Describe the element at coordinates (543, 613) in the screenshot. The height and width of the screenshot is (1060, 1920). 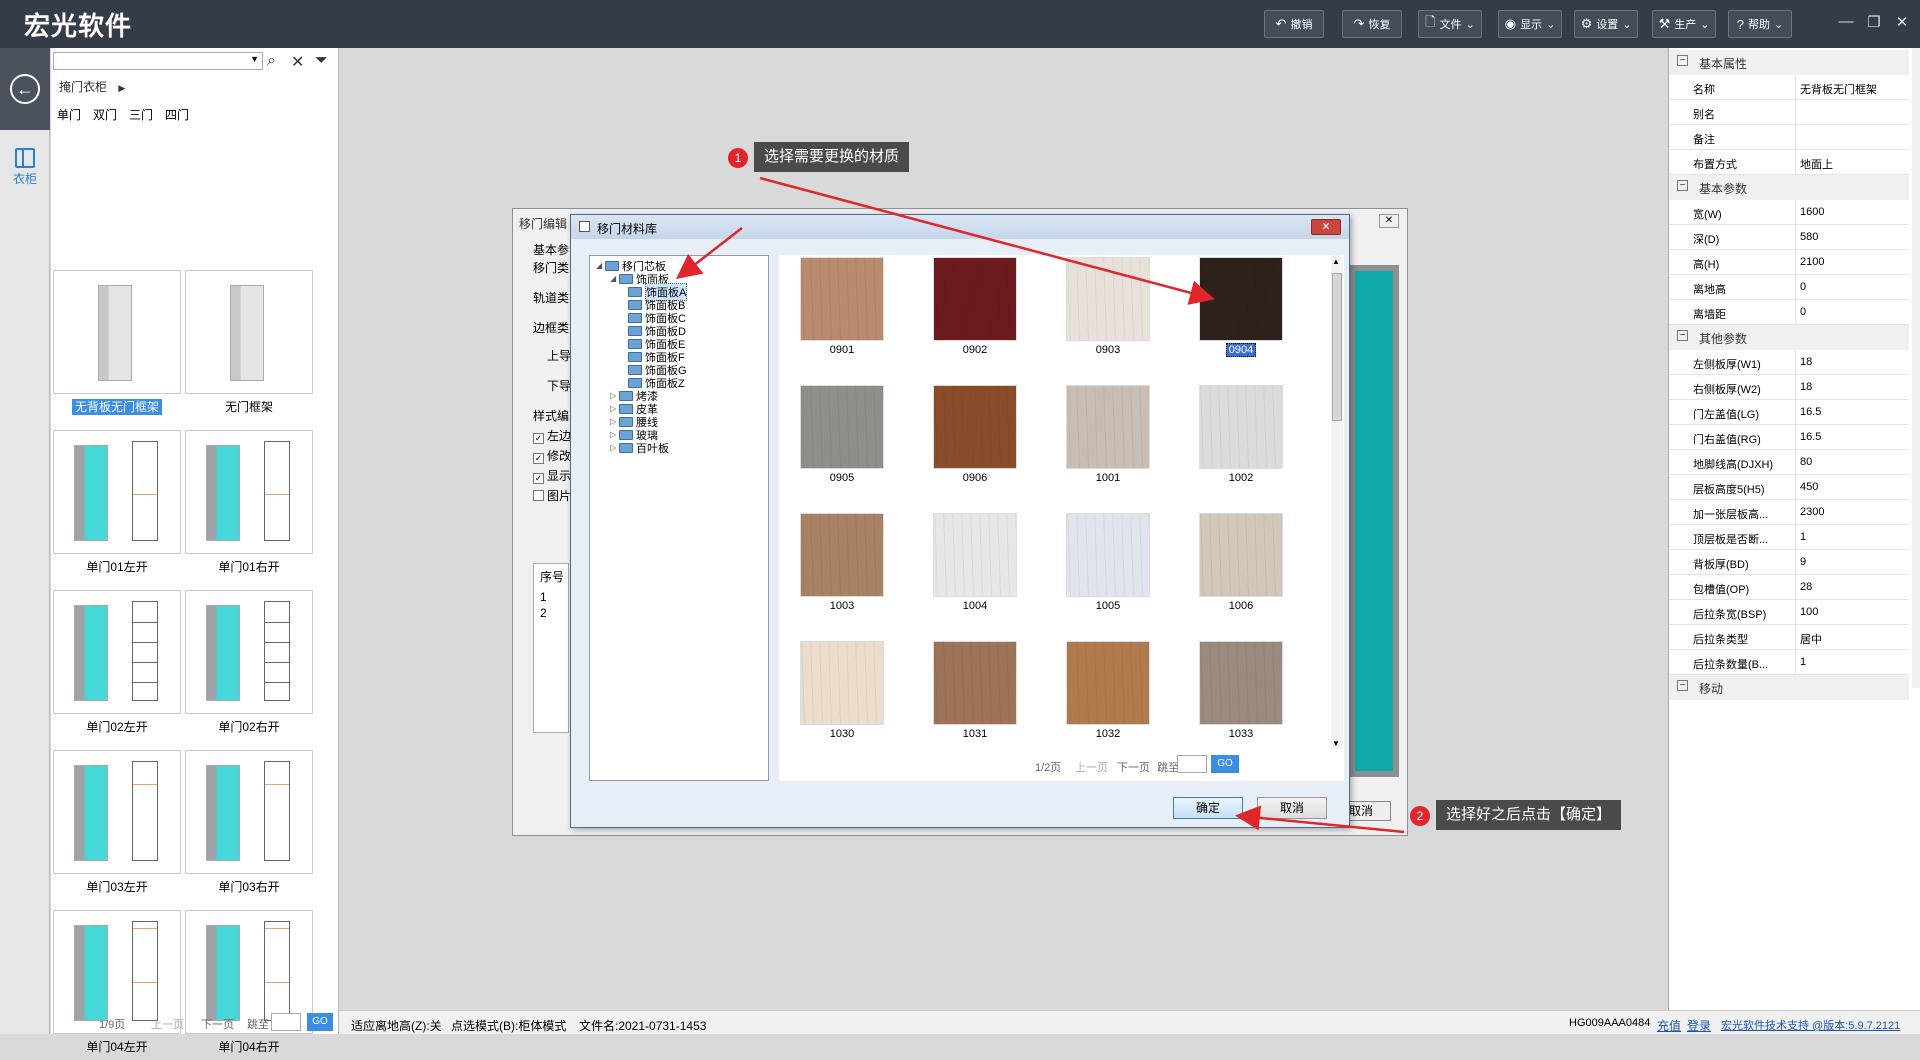
I see `table-row: 2` at that location.